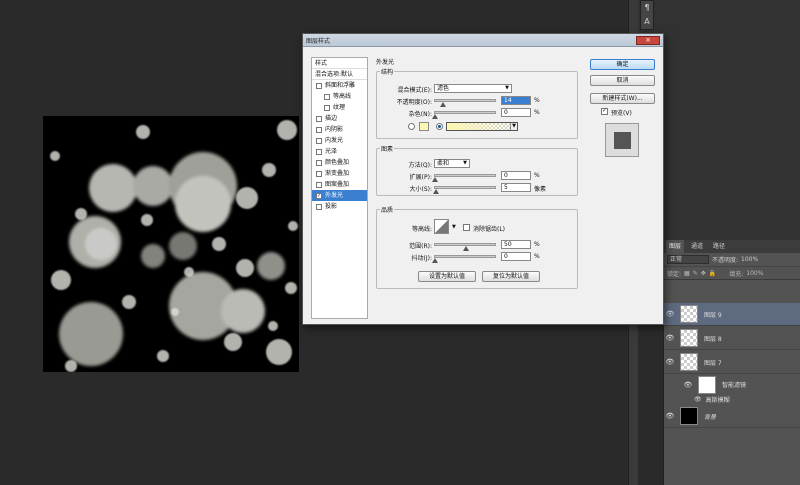 This screenshot has width=800, height=485. I want to click on glow-color-swatch, so click(424, 126).